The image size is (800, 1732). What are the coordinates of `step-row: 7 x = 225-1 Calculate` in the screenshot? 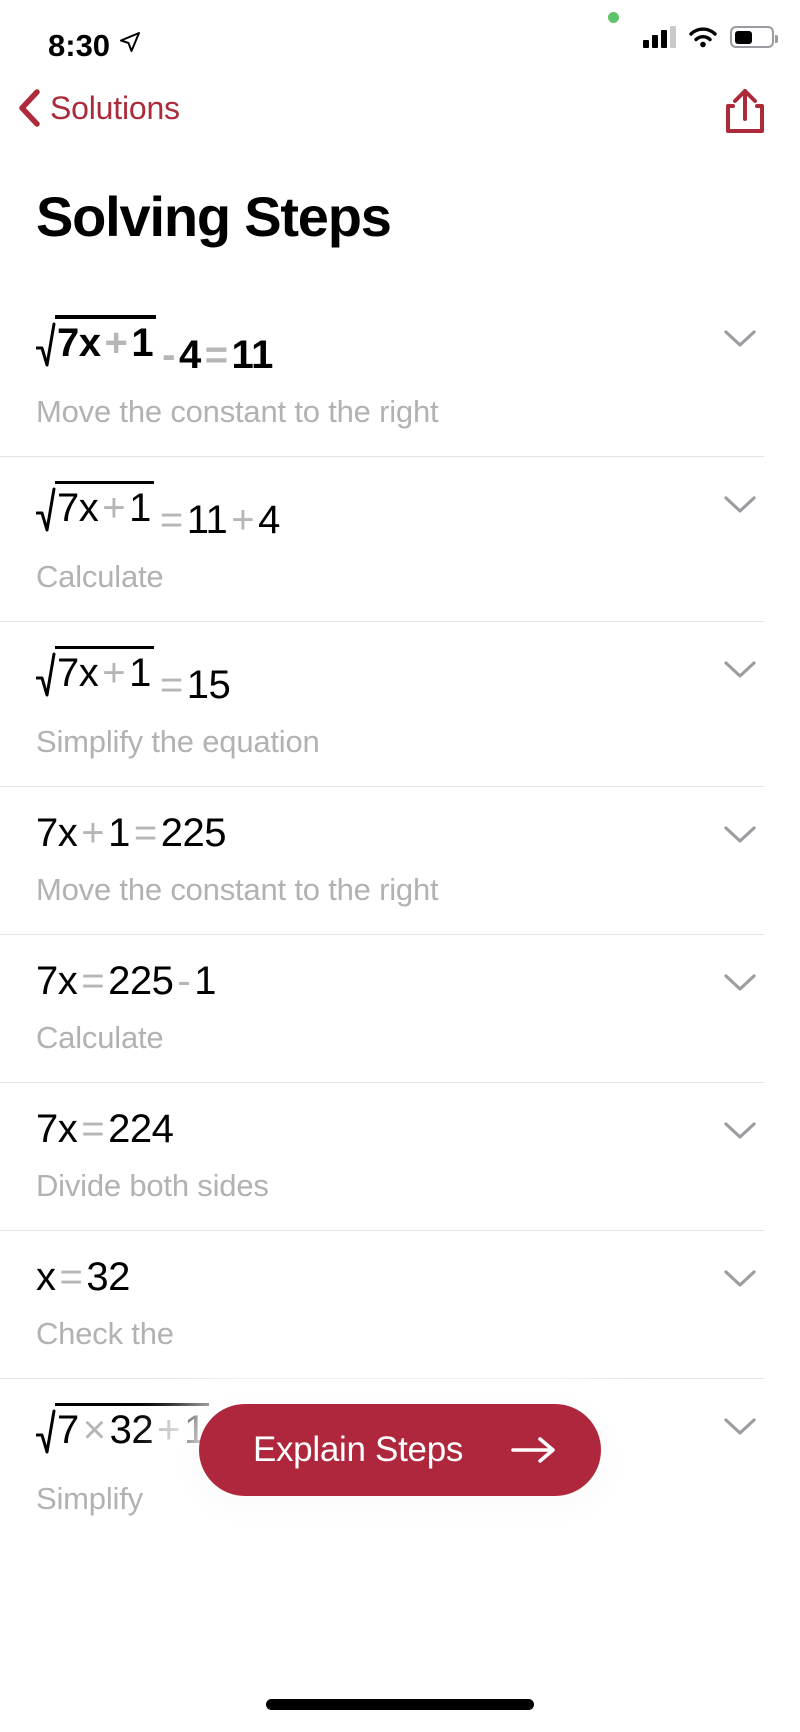 It's located at (382, 1009).